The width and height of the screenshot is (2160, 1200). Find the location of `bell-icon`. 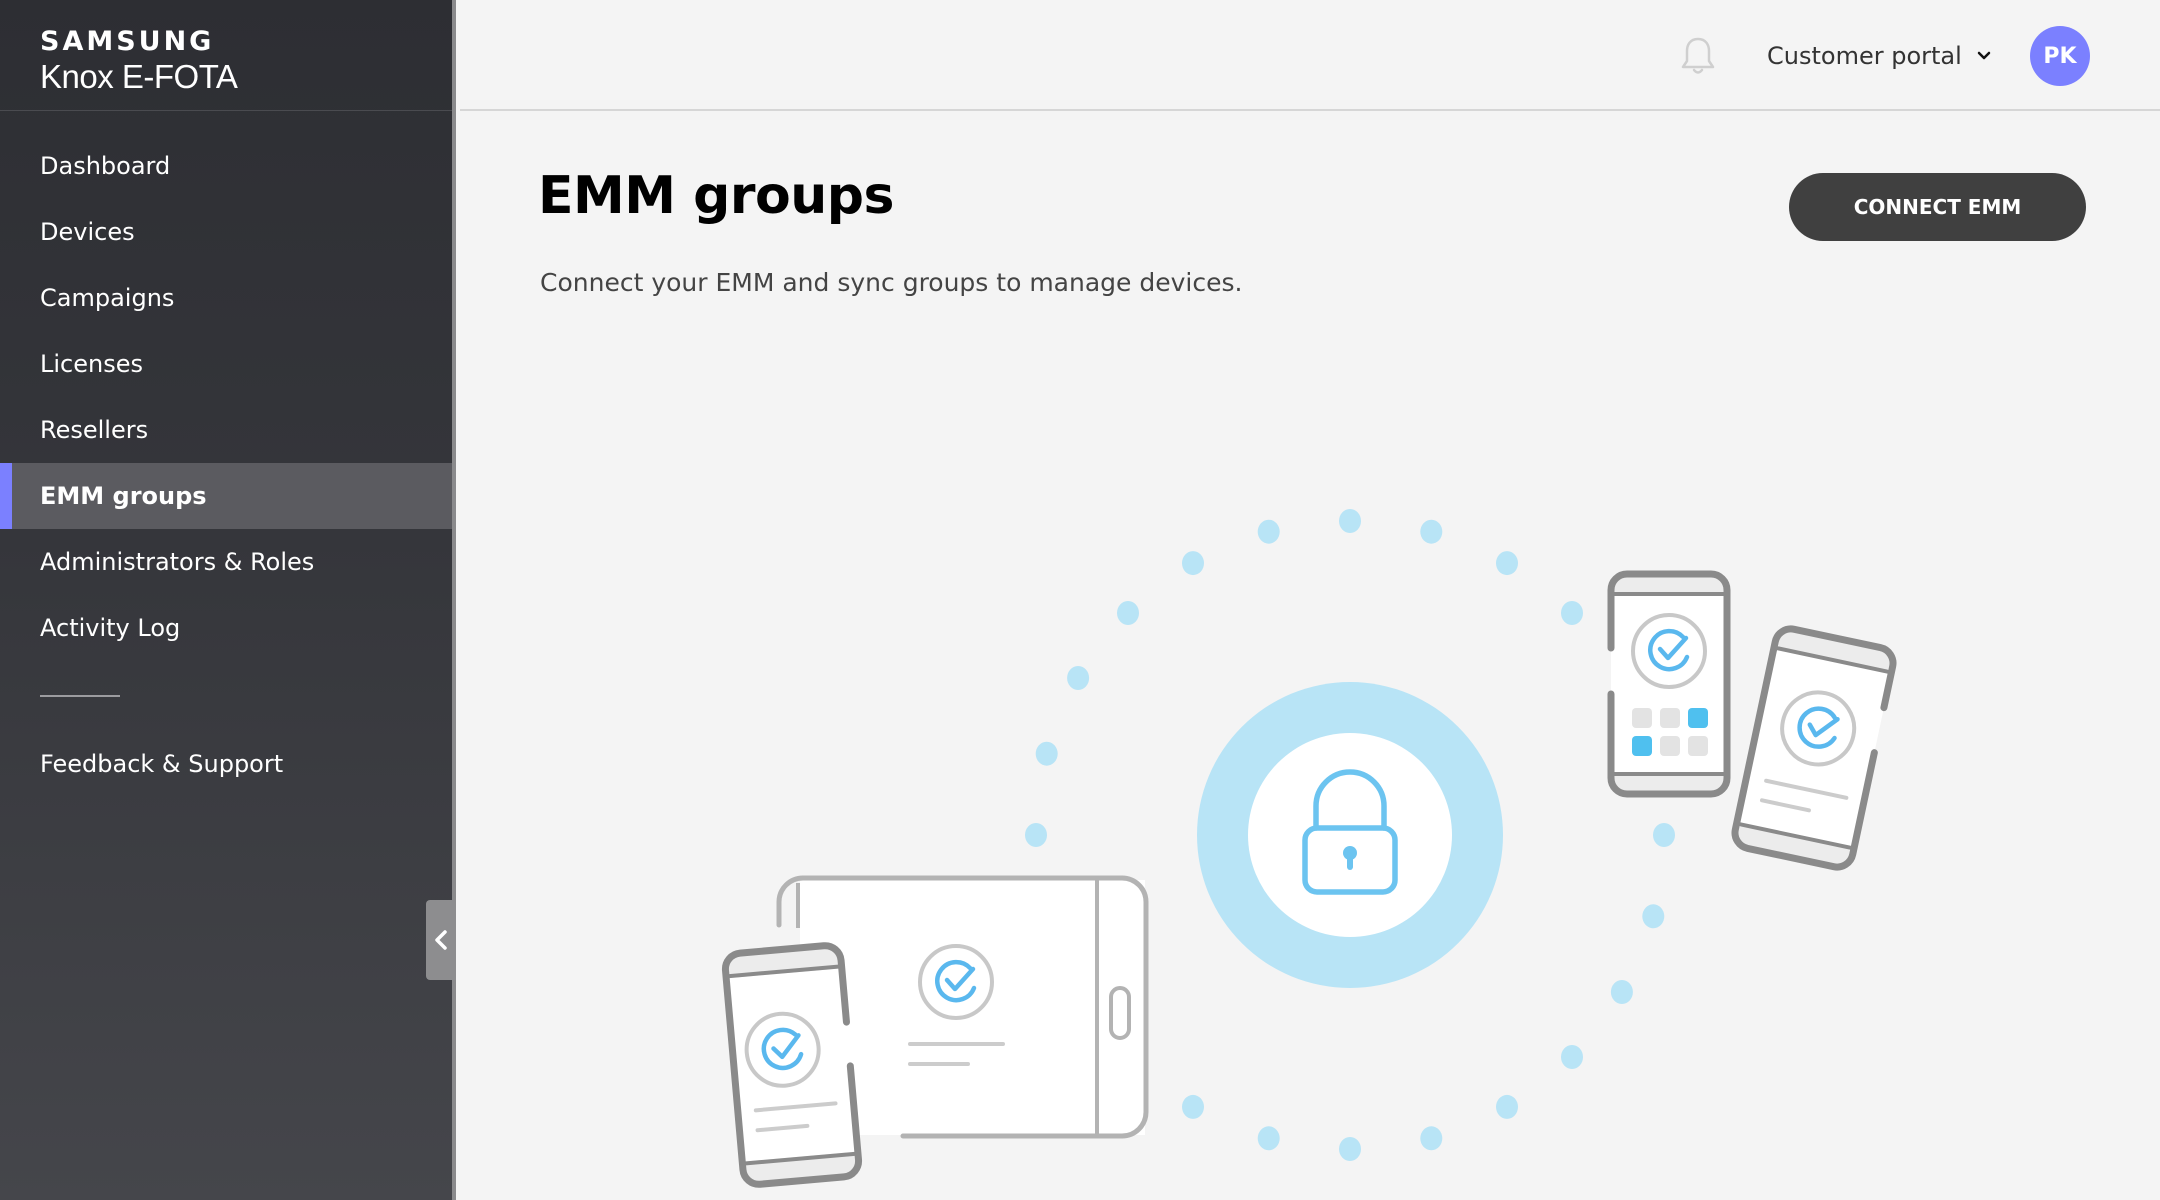

bell-icon is located at coordinates (1698, 55).